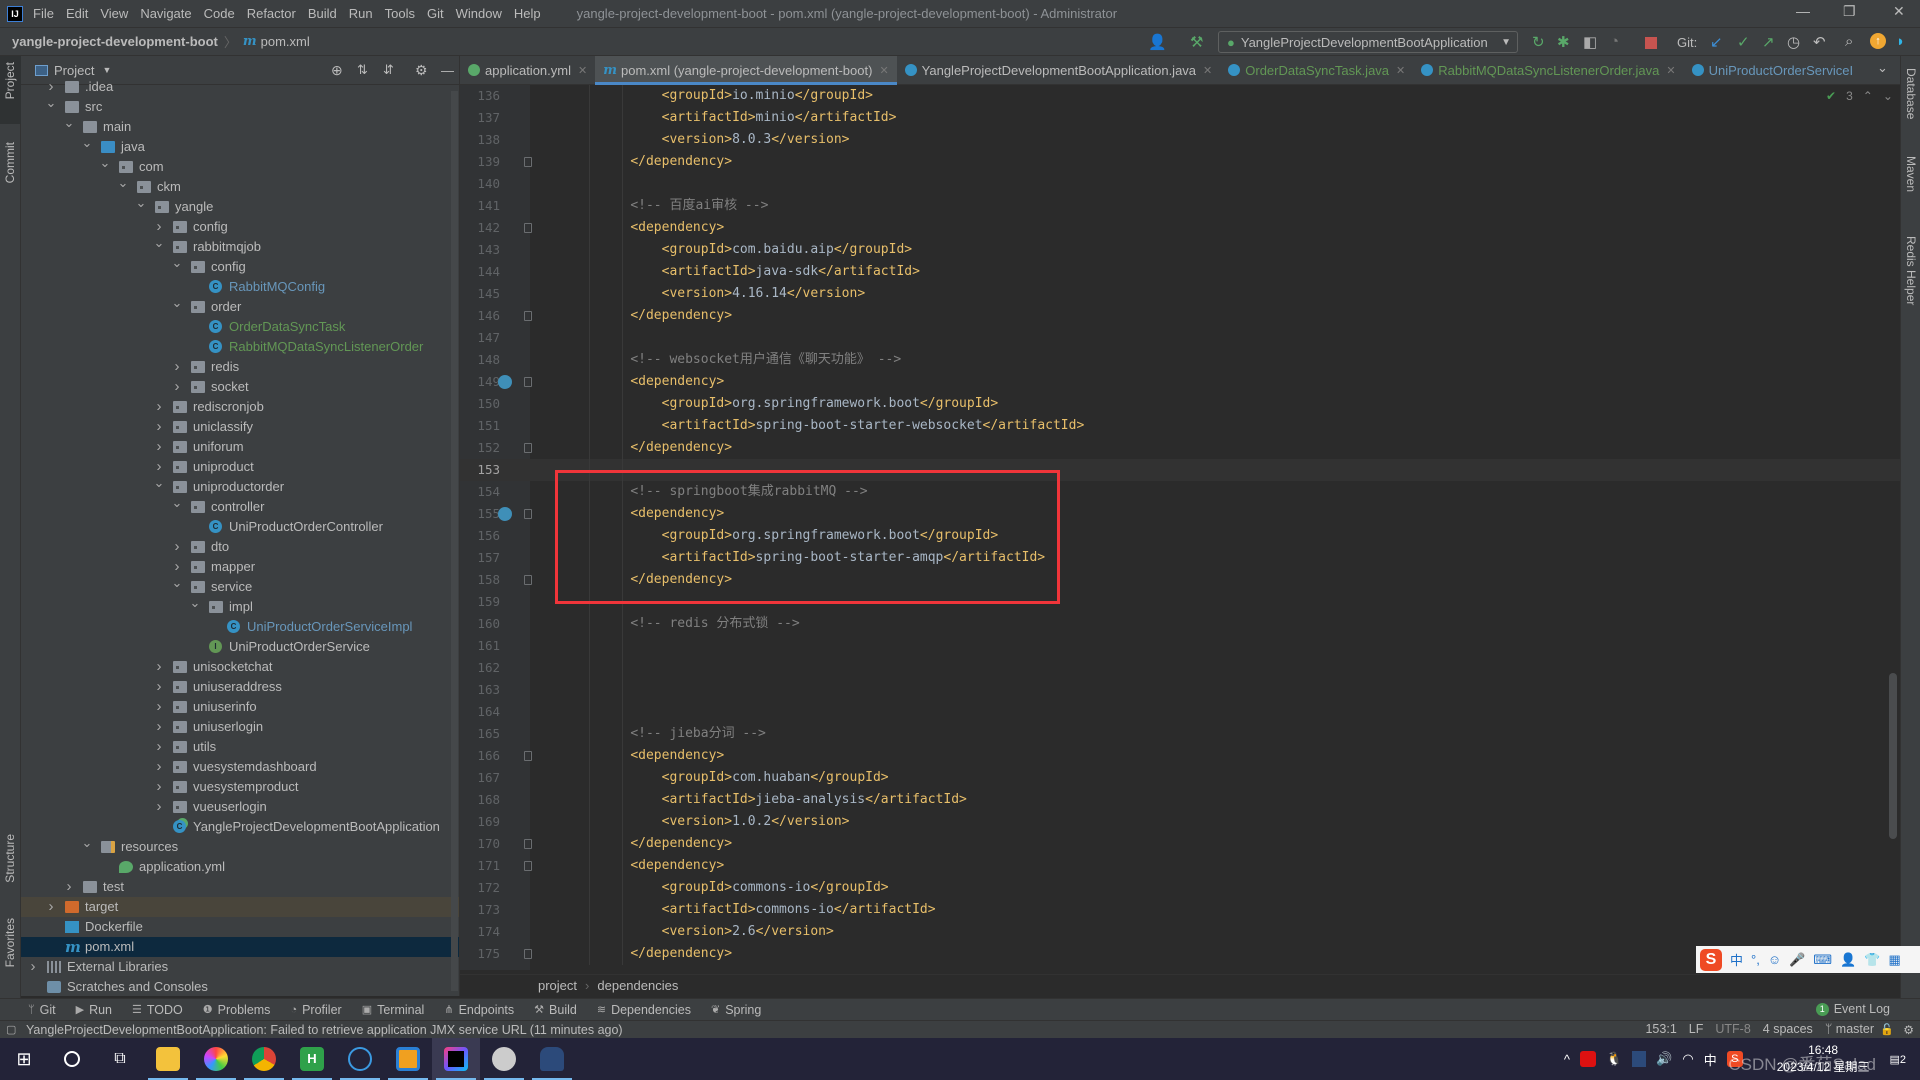 The image size is (1920, 1080). Describe the element at coordinates (1716, 42) in the screenshot. I see `git-update-icon: ↙` at that location.